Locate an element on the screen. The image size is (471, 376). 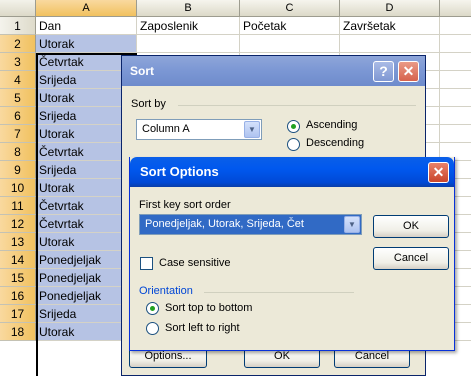
sort-by-select: Column A ▼ is located at coordinates (199, 129).